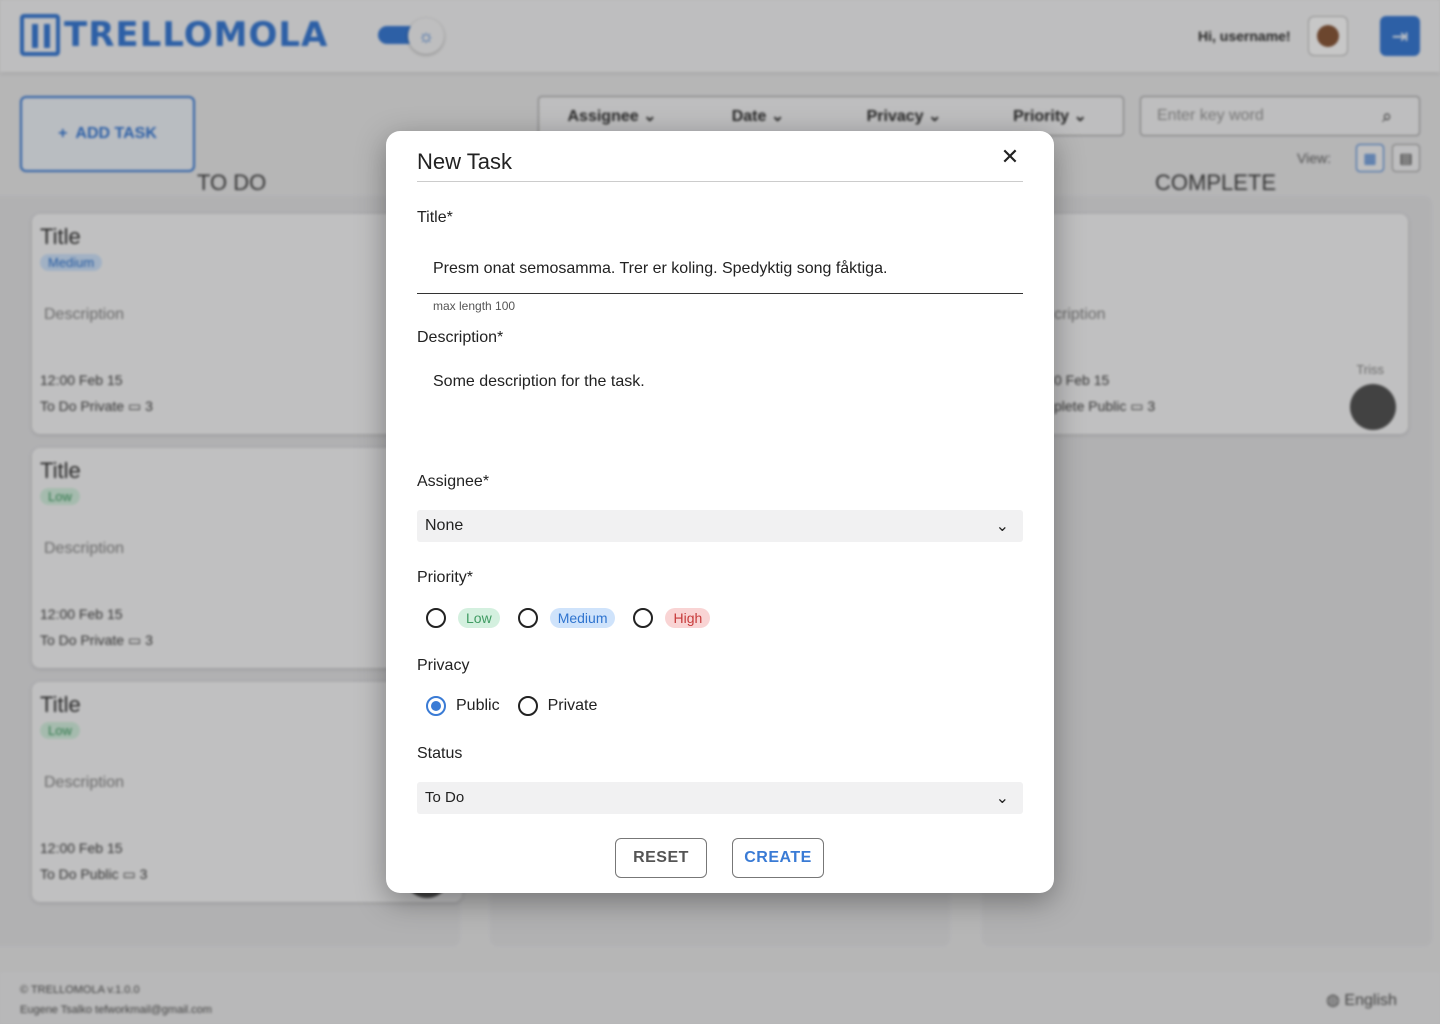  Describe the element at coordinates (643, 618) in the screenshot. I see `priority-radio-high` at that location.